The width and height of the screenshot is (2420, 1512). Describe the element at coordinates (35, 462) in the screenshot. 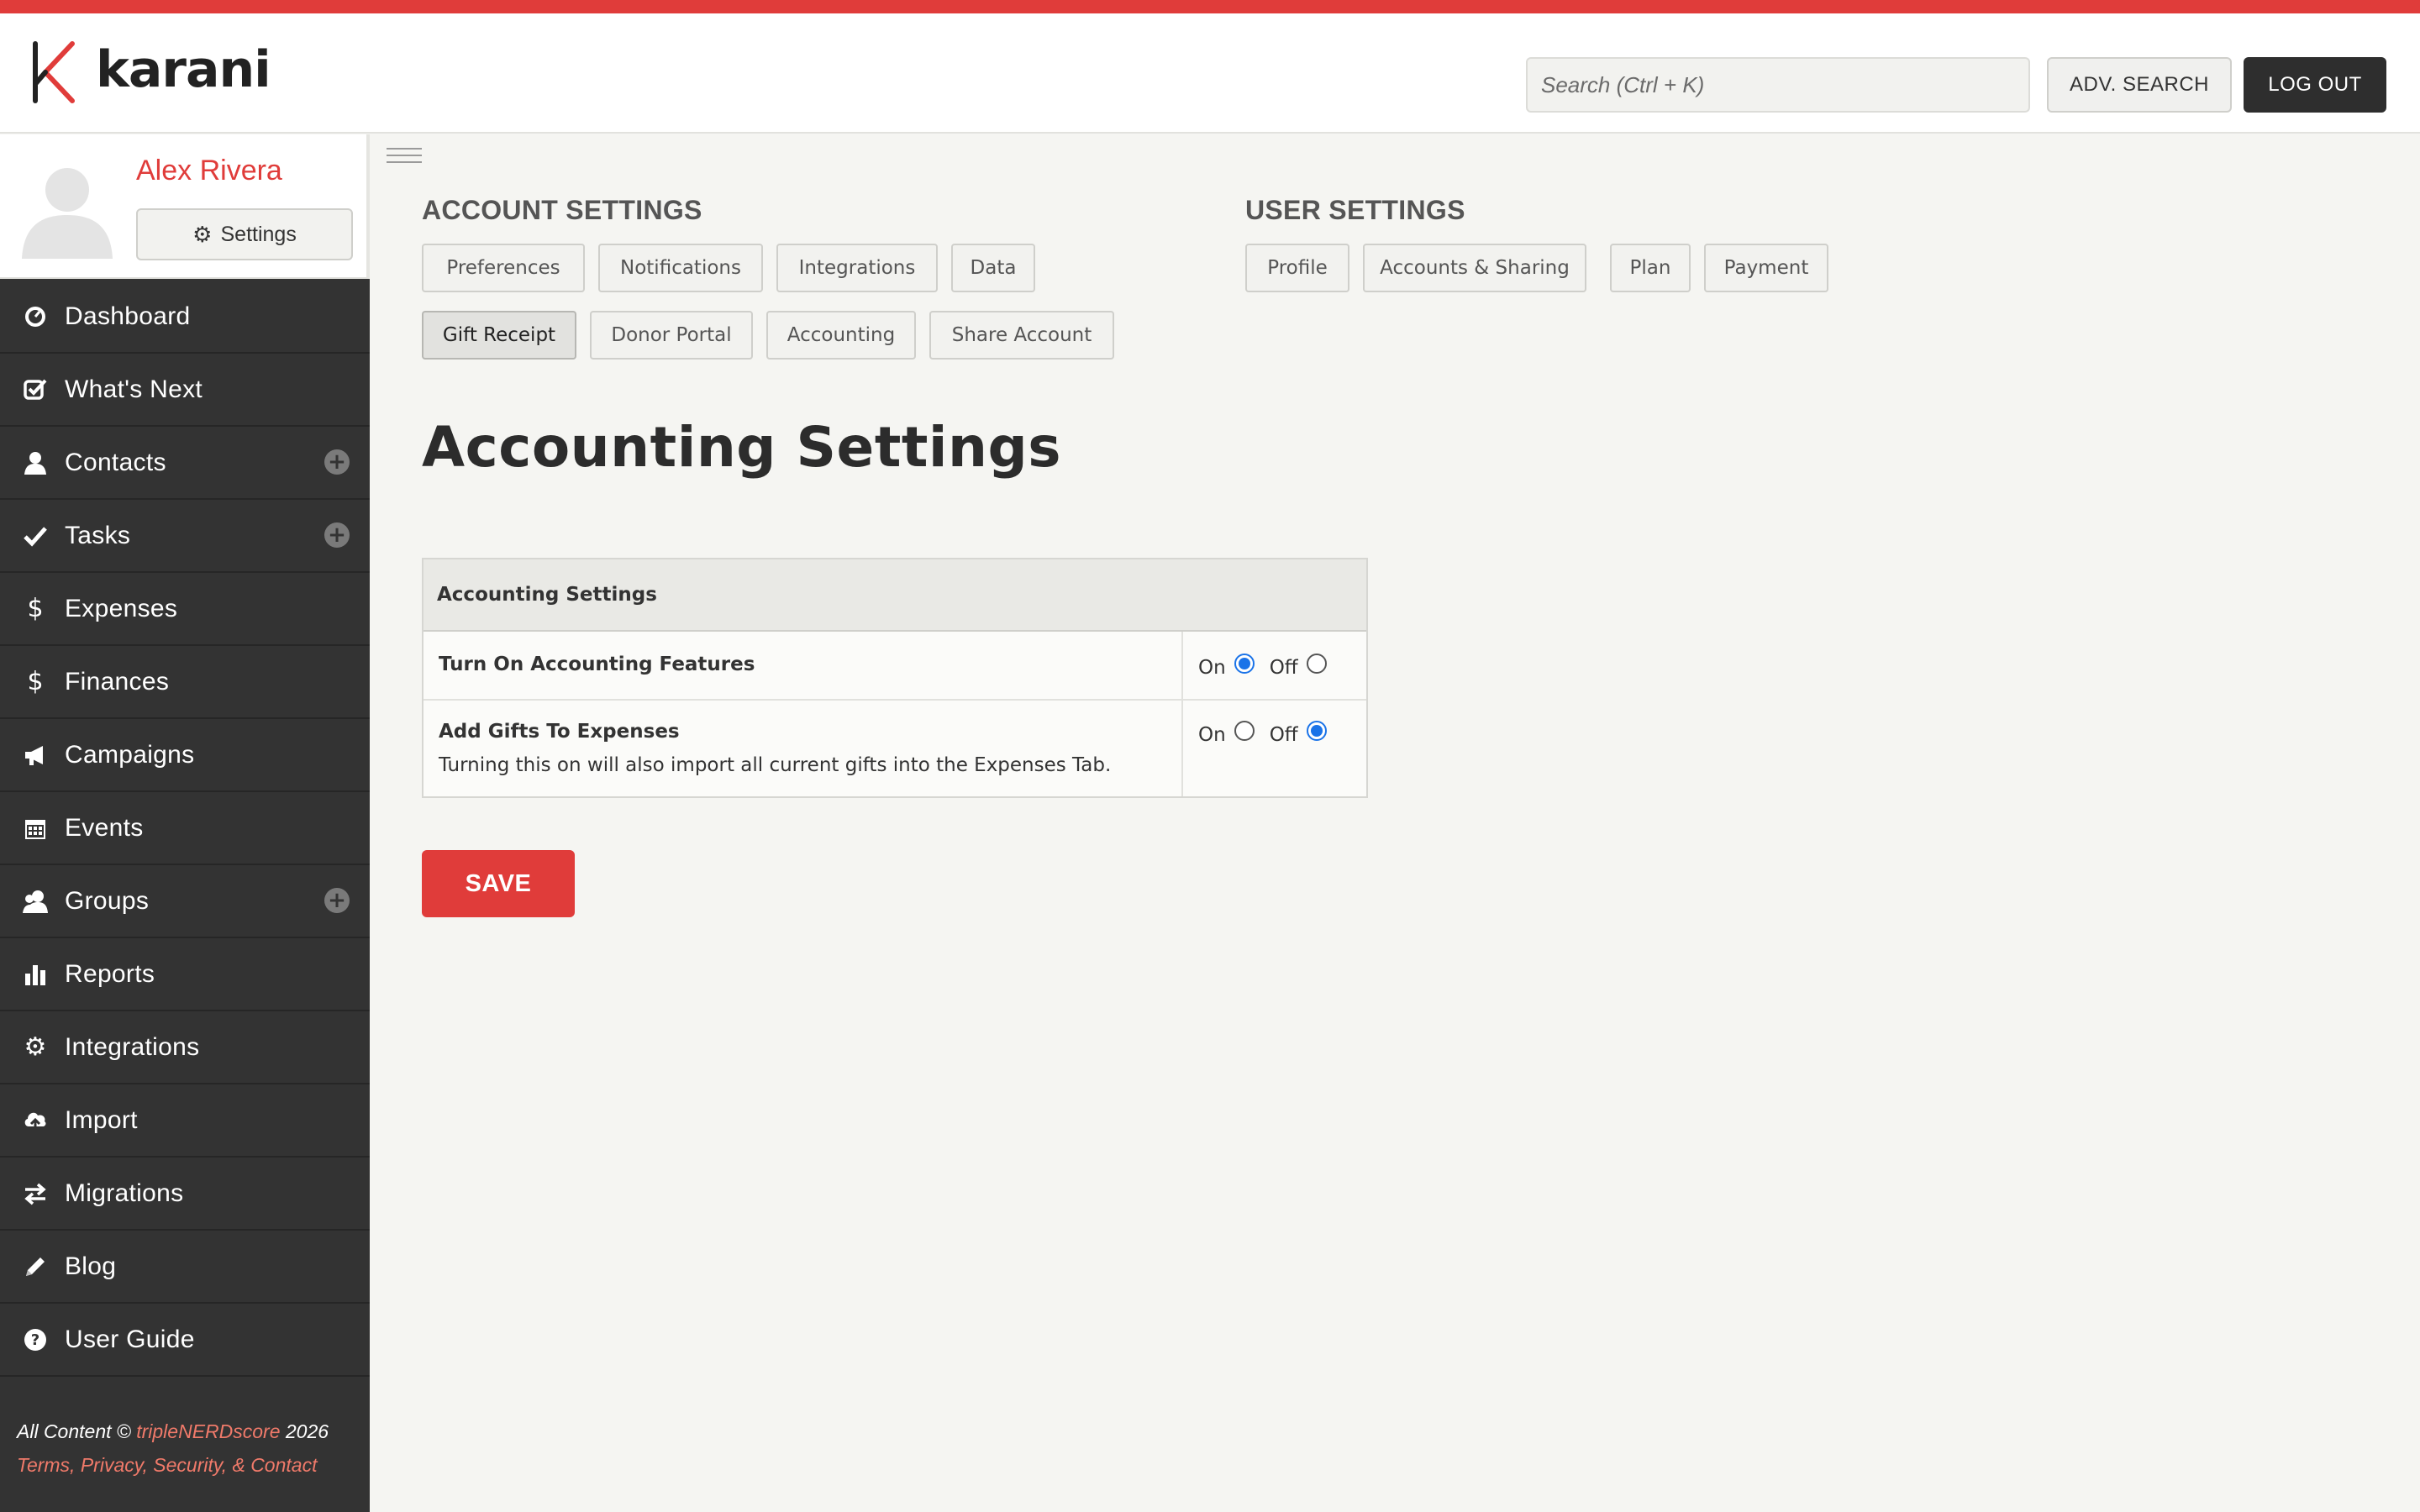

I see `user-icon` at that location.